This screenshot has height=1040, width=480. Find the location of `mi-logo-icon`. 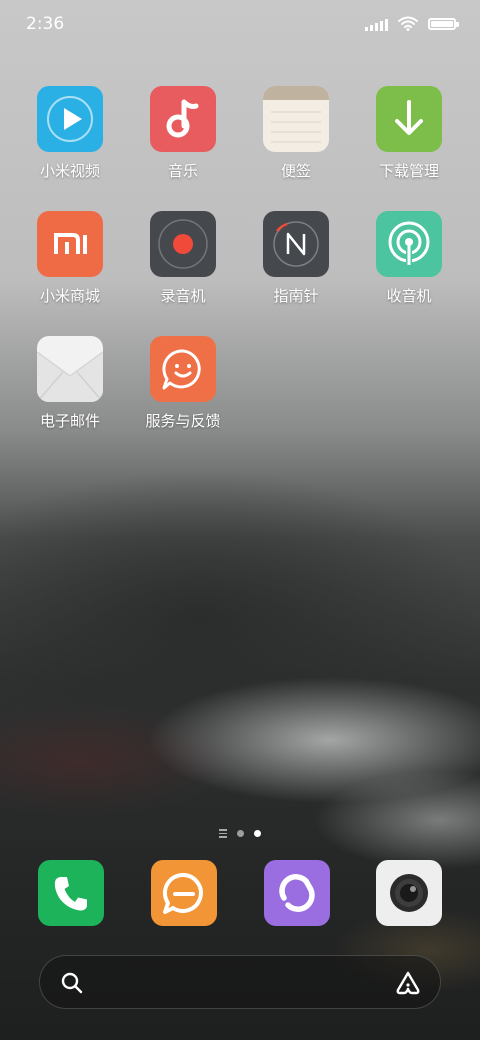

mi-logo-icon is located at coordinates (70, 244).